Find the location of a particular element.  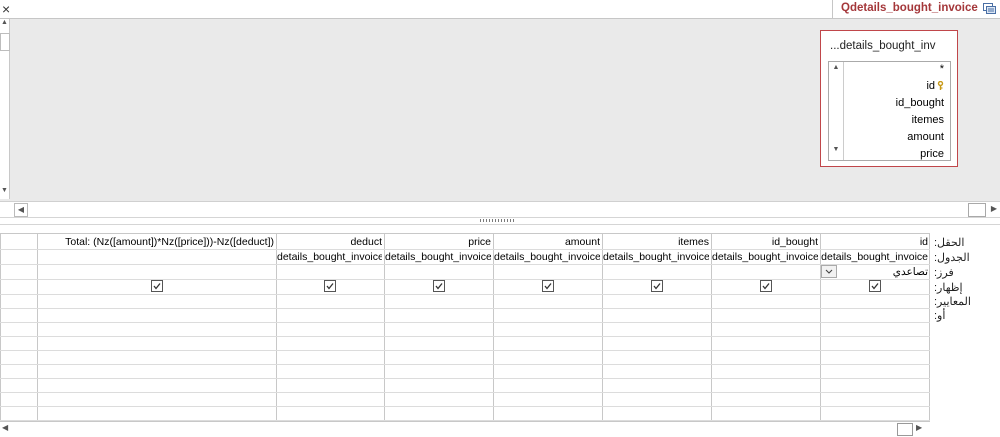

tab-query-design: Qdetails_bought_invoice is located at coordinates (916, 9).